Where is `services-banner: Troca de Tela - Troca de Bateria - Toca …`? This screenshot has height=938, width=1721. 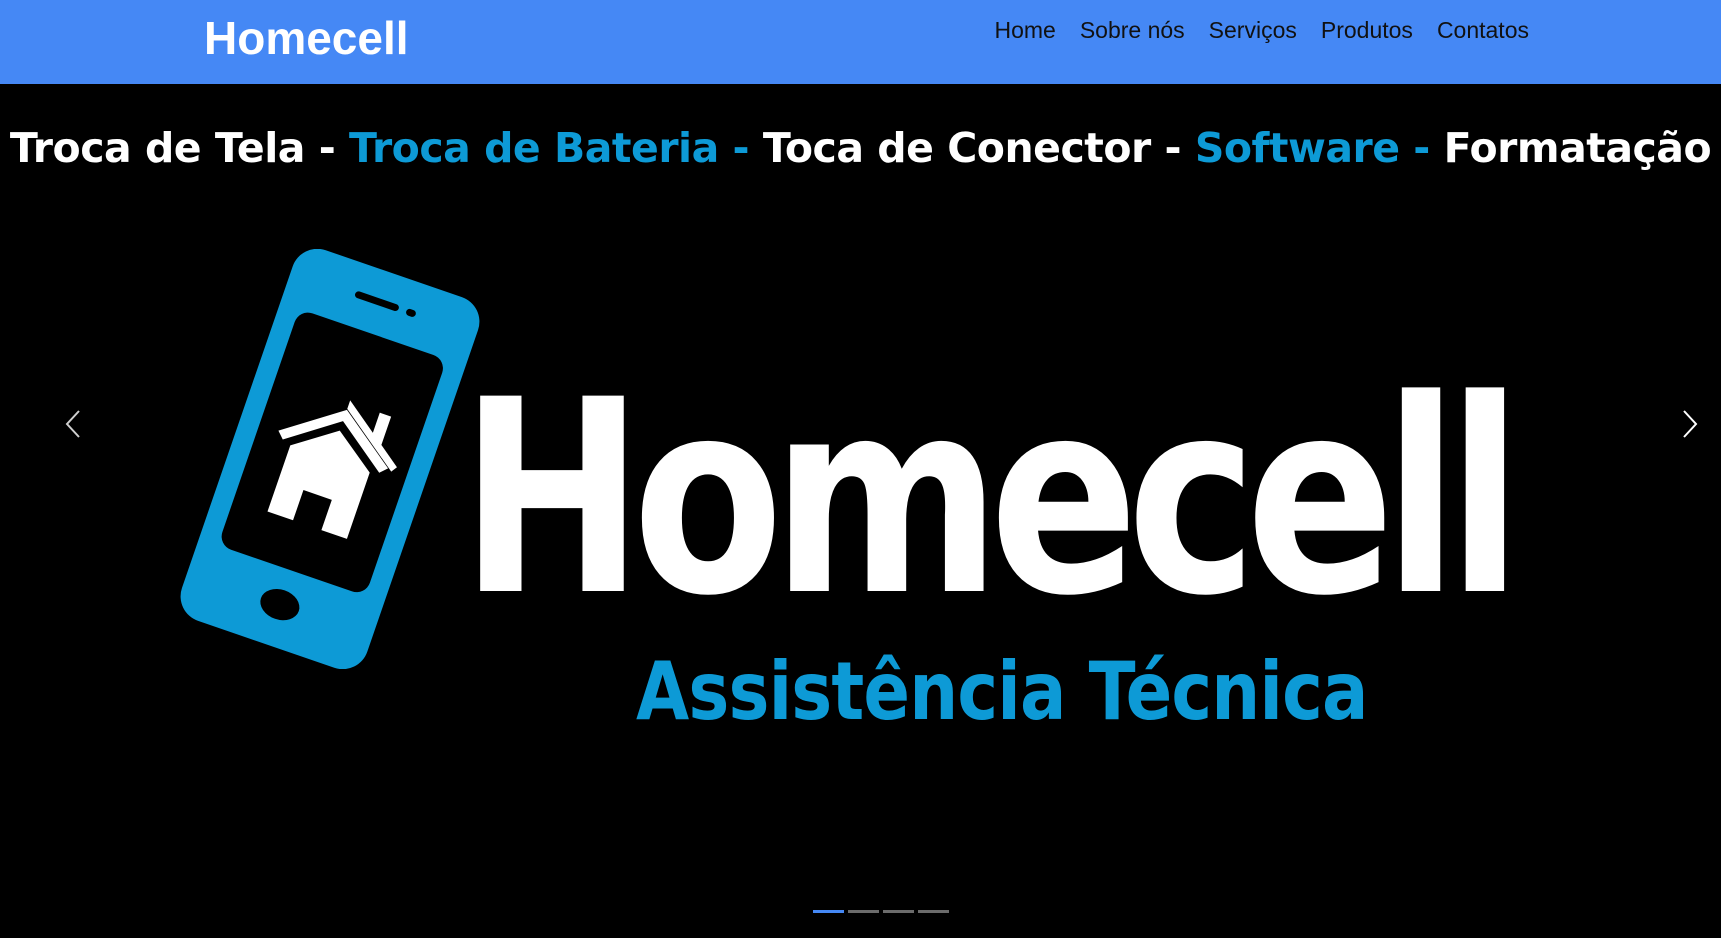
services-banner: Troca de Tela - Troca de Bateria - Toca … is located at coordinates (860, 148).